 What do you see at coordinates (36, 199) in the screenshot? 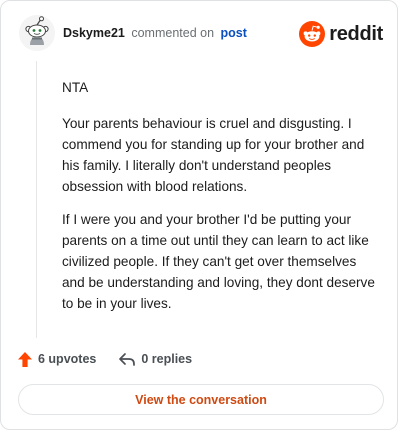
I see `thread-line` at bounding box center [36, 199].